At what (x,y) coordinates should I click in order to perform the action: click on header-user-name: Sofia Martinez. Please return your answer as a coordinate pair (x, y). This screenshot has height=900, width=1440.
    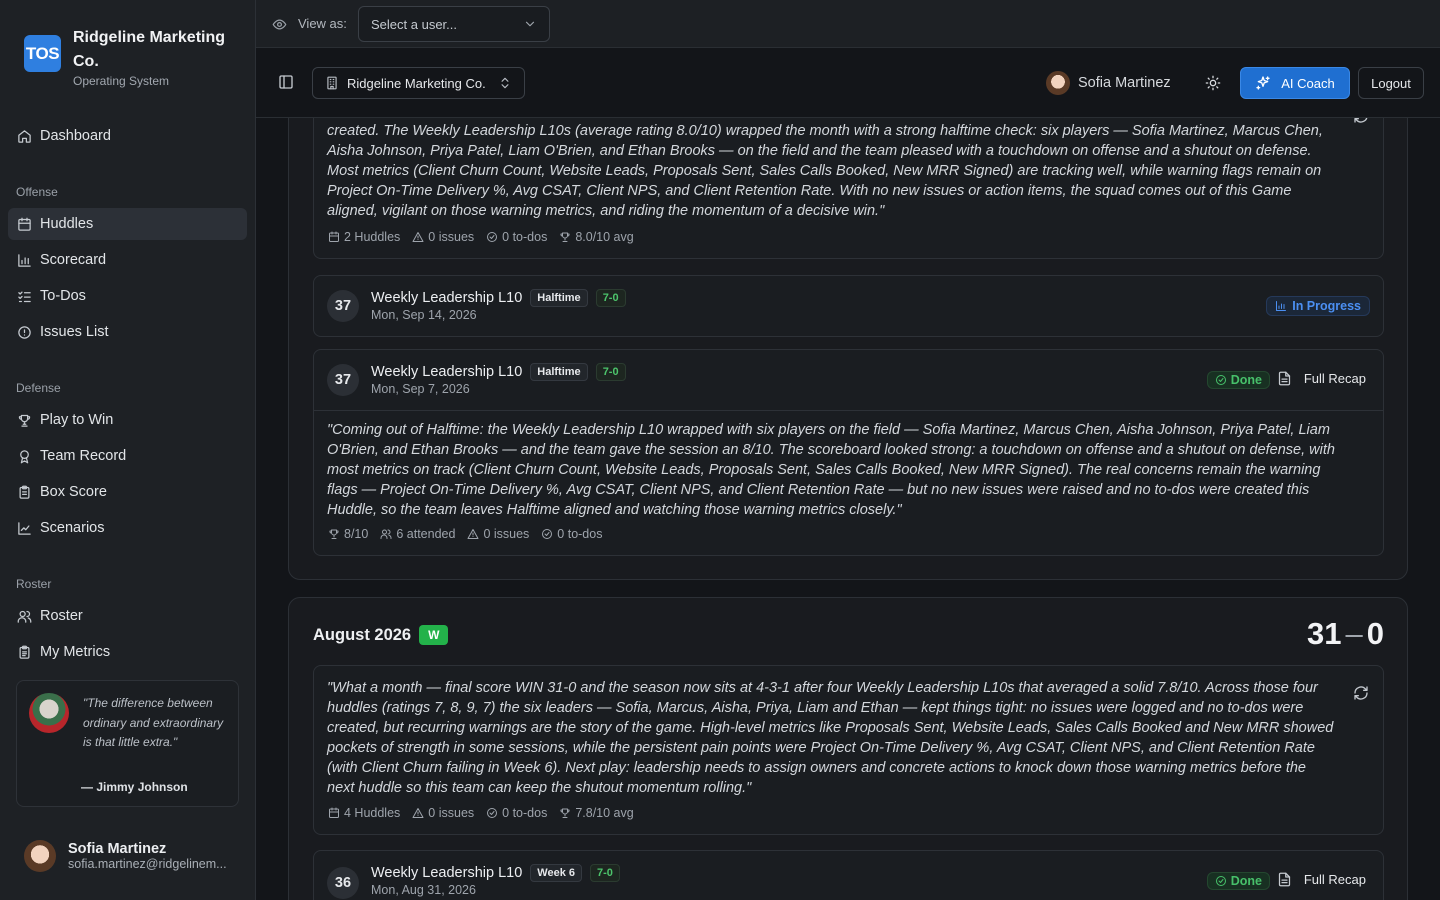
    Looking at the image, I should click on (1124, 83).